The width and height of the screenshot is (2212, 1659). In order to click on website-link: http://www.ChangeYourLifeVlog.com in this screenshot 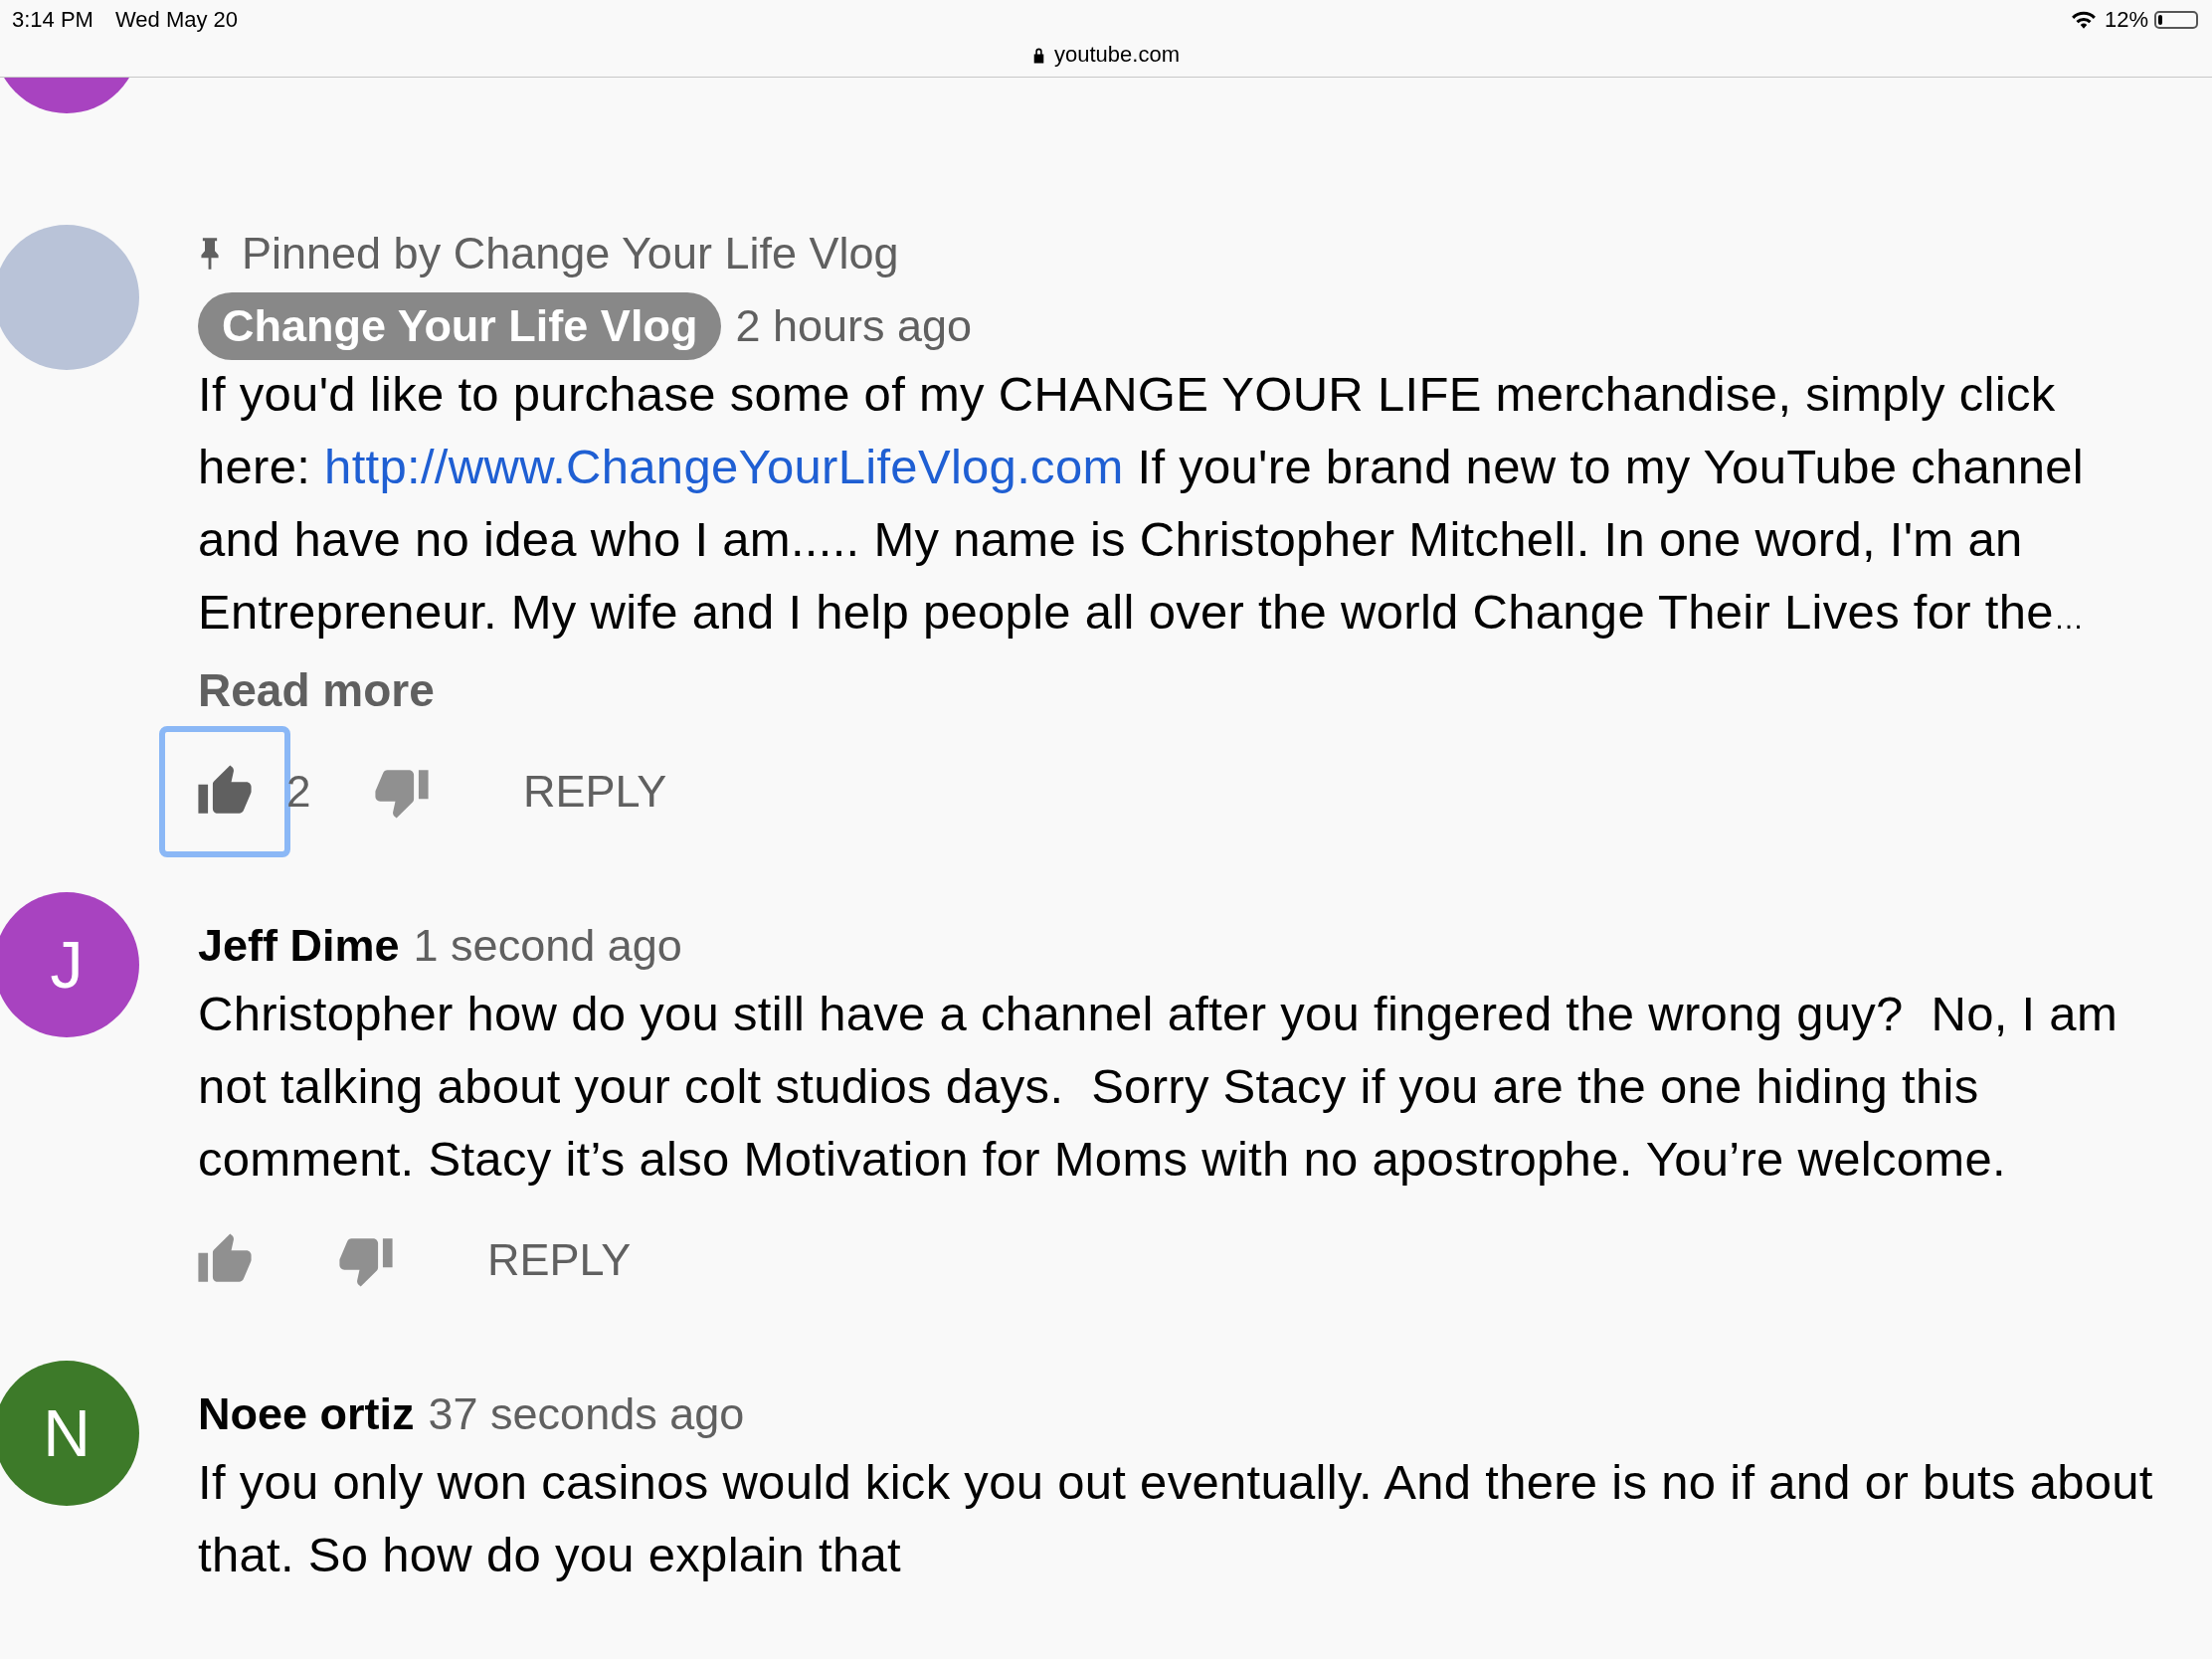, I will do `click(724, 466)`.